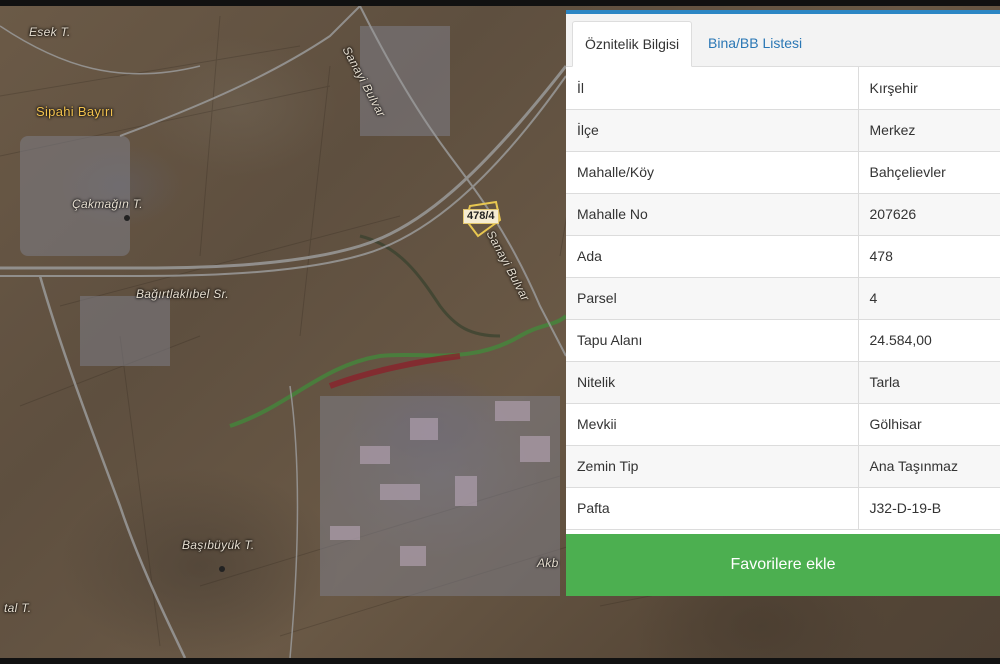 The height and width of the screenshot is (664, 1000). I want to click on table-row: Nitelik Tarla, so click(783, 382).